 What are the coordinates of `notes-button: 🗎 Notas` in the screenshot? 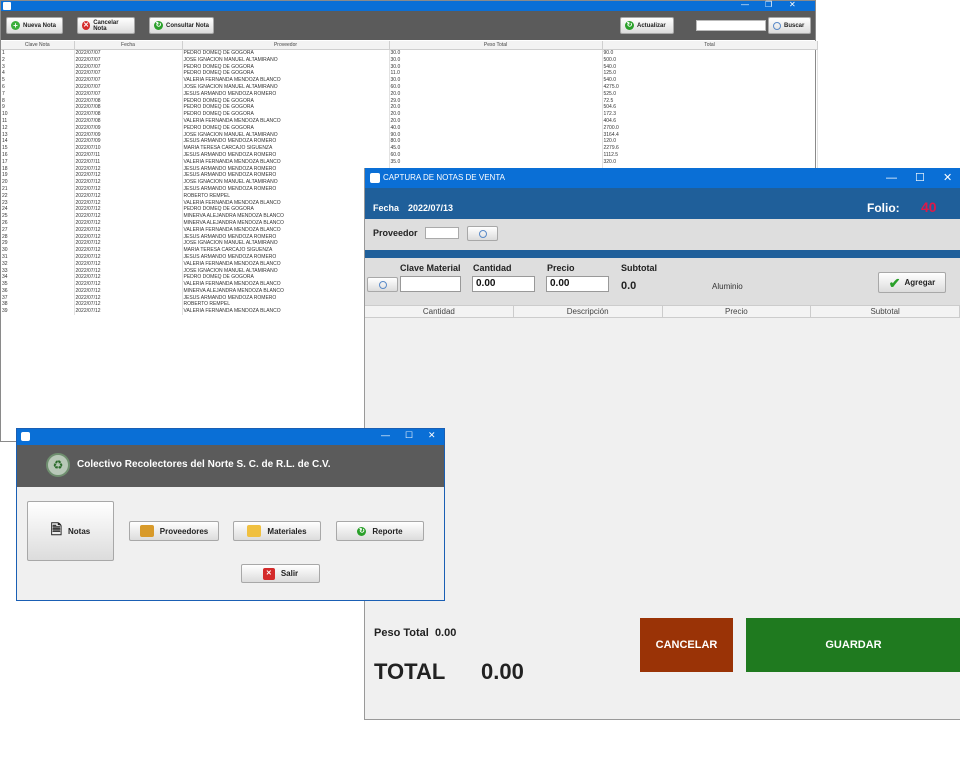 It's located at (70, 531).